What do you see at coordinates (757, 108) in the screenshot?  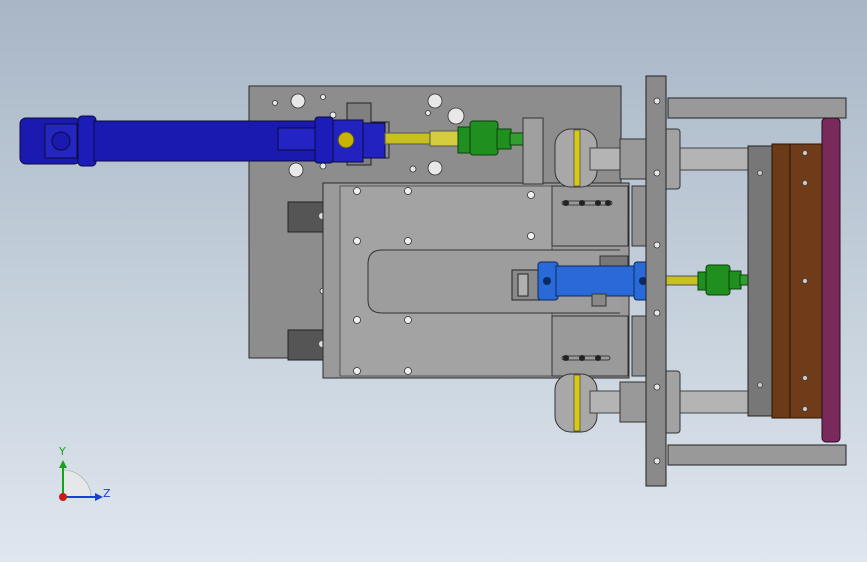 I see `top-frame-bar` at bounding box center [757, 108].